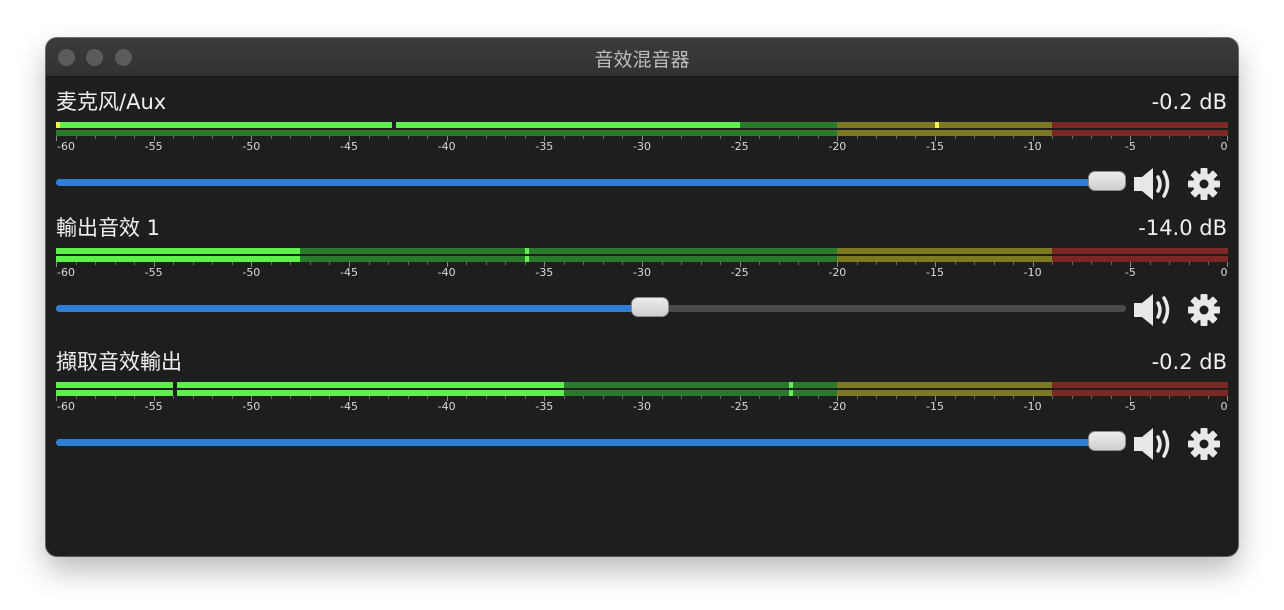 The height and width of the screenshot is (610, 1284). I want to click on channel-name: 麦克风/Aux, so click(111, 102).